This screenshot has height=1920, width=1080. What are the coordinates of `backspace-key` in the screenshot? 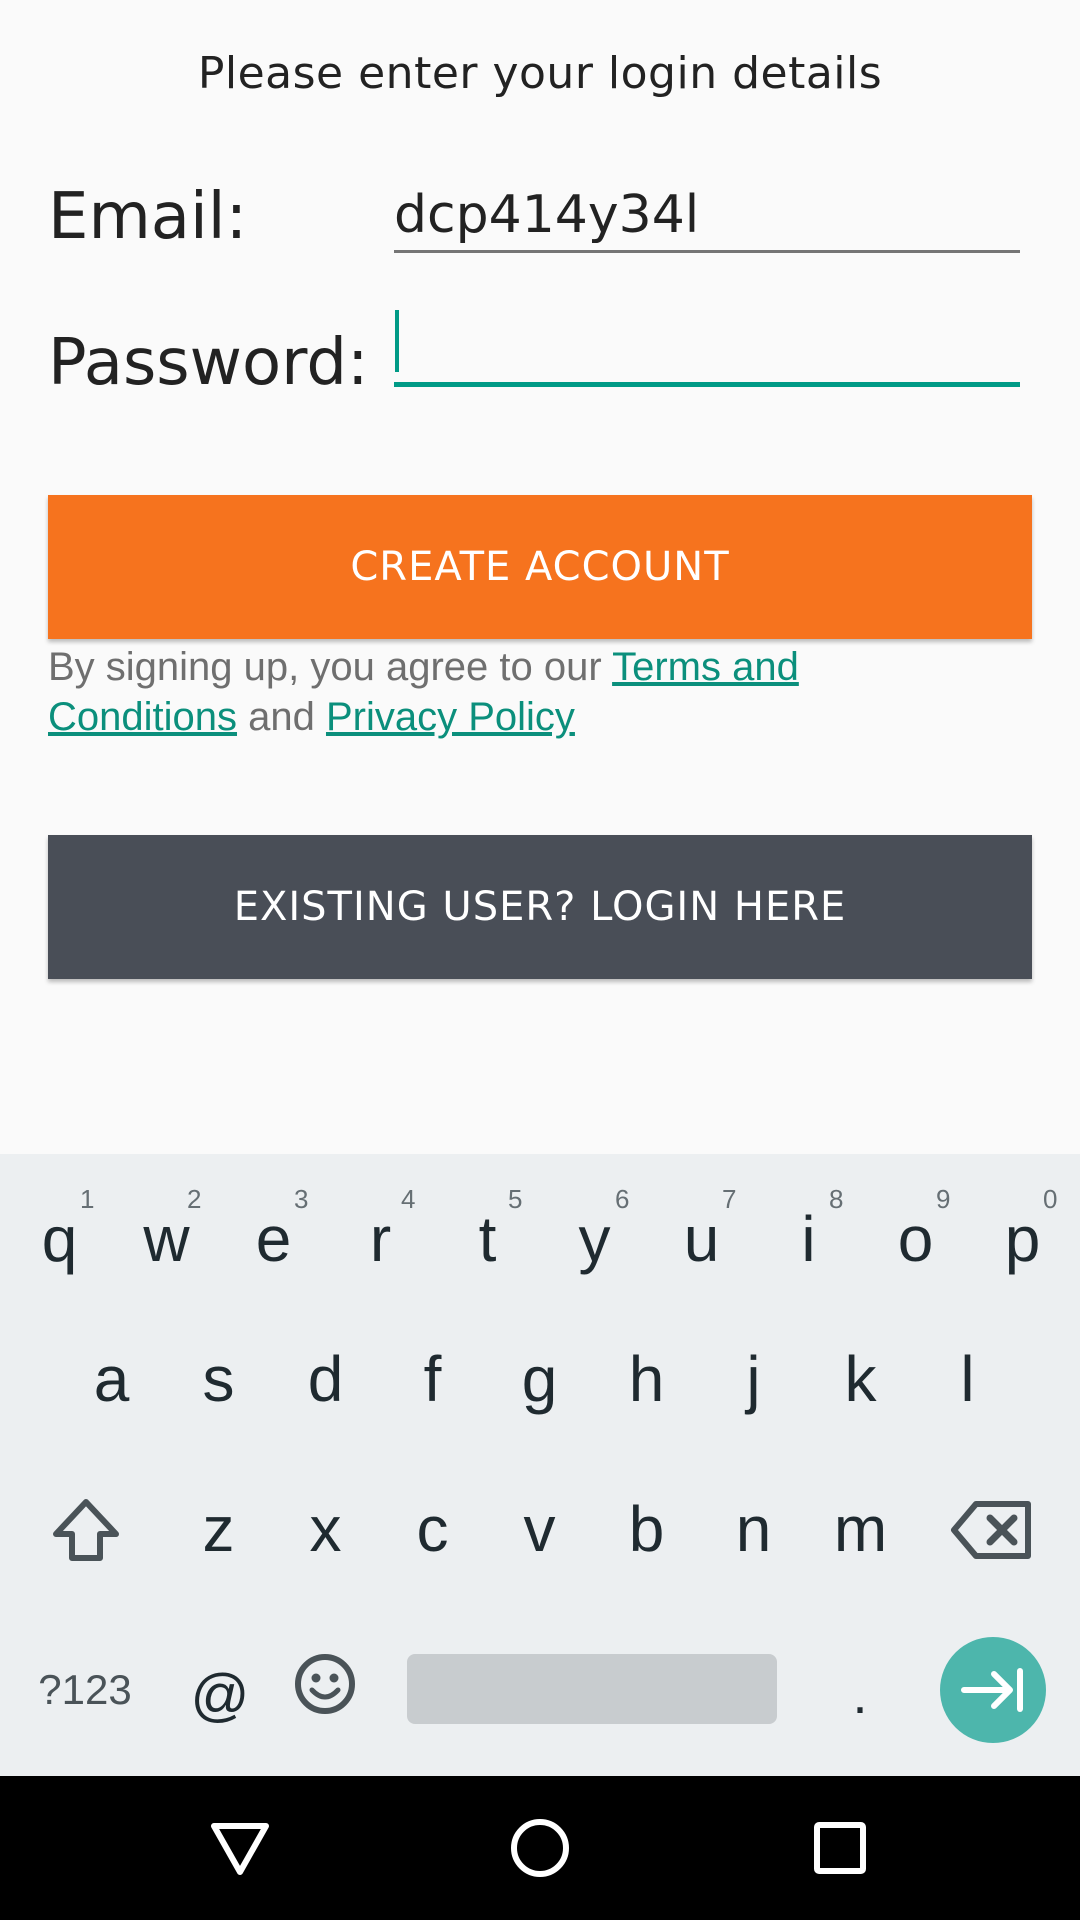 It's located at (992, 1530).